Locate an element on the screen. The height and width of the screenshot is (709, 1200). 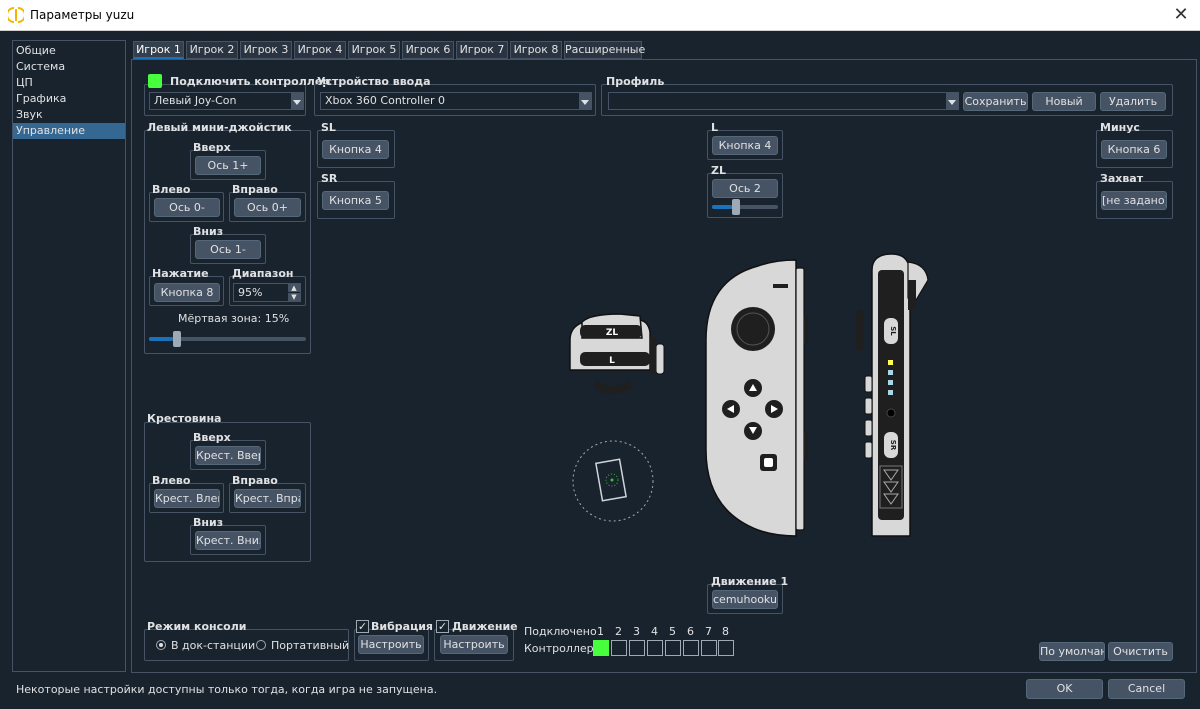
profile-label: Профиль is located at coordinates (635, 81).